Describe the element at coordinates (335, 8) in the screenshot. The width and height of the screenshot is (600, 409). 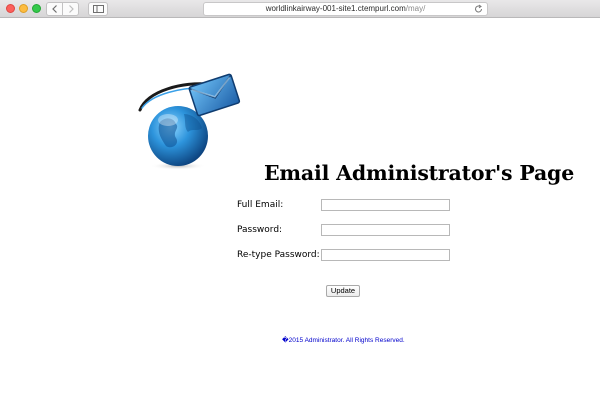
I see `url-host: worldlinkairway-001-site1.ctempurl.com` at that location.